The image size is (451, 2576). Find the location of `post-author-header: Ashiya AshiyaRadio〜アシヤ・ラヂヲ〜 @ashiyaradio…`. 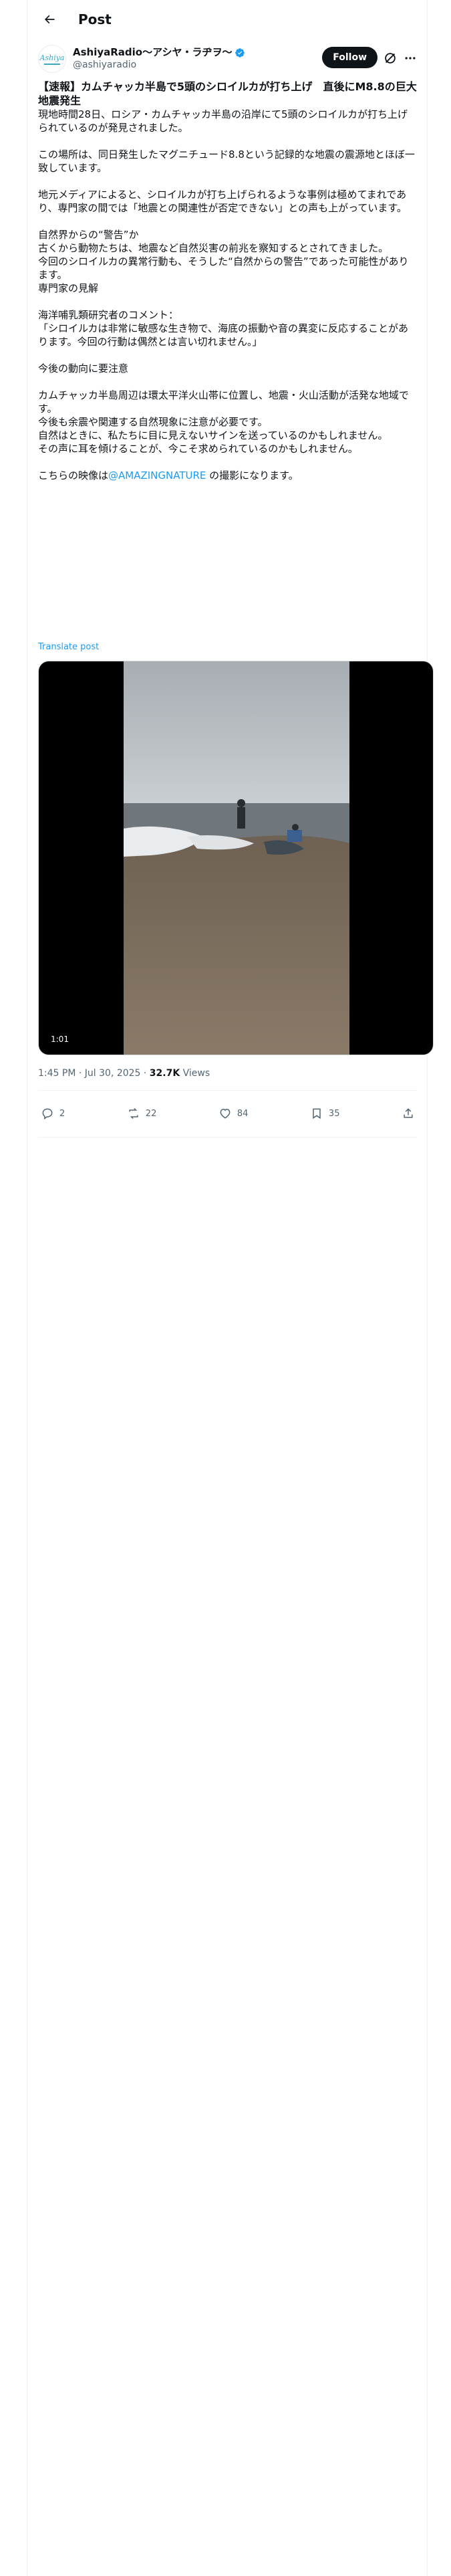

post-author-header: Ashiya AshiyaRadio〜アシヤ・ラヂヲ〜 @ashiyaradio… is located at coordinates (228, 59).